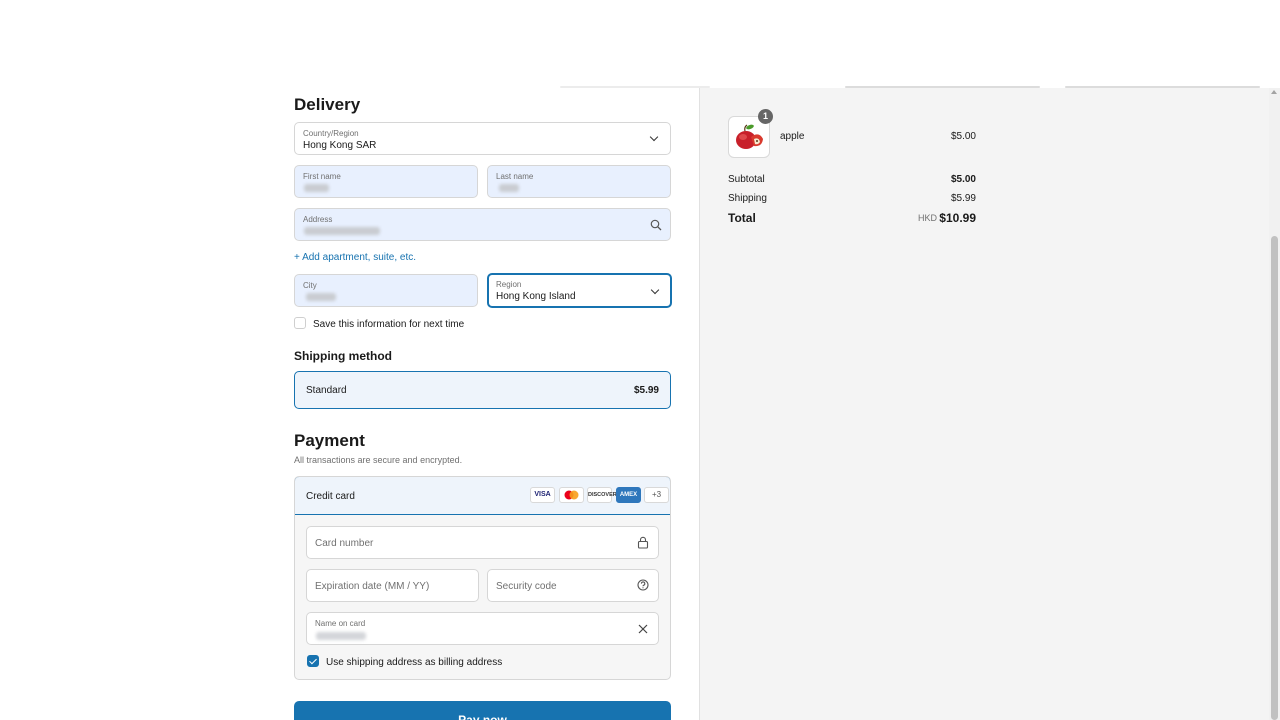  What do you see at coordinates (542, 495) in the screenshot?
I see `visa-icon: VISA` at bounding box center [542, 495].